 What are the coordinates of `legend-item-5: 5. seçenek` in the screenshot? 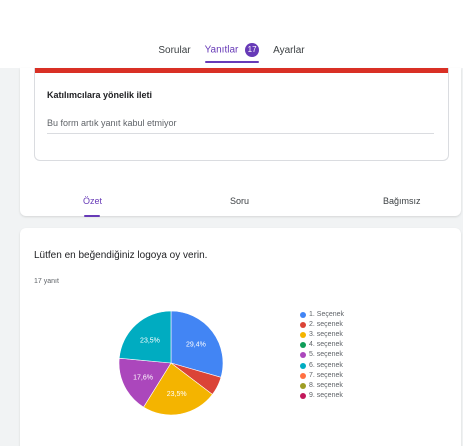 It's located at (370, 355).